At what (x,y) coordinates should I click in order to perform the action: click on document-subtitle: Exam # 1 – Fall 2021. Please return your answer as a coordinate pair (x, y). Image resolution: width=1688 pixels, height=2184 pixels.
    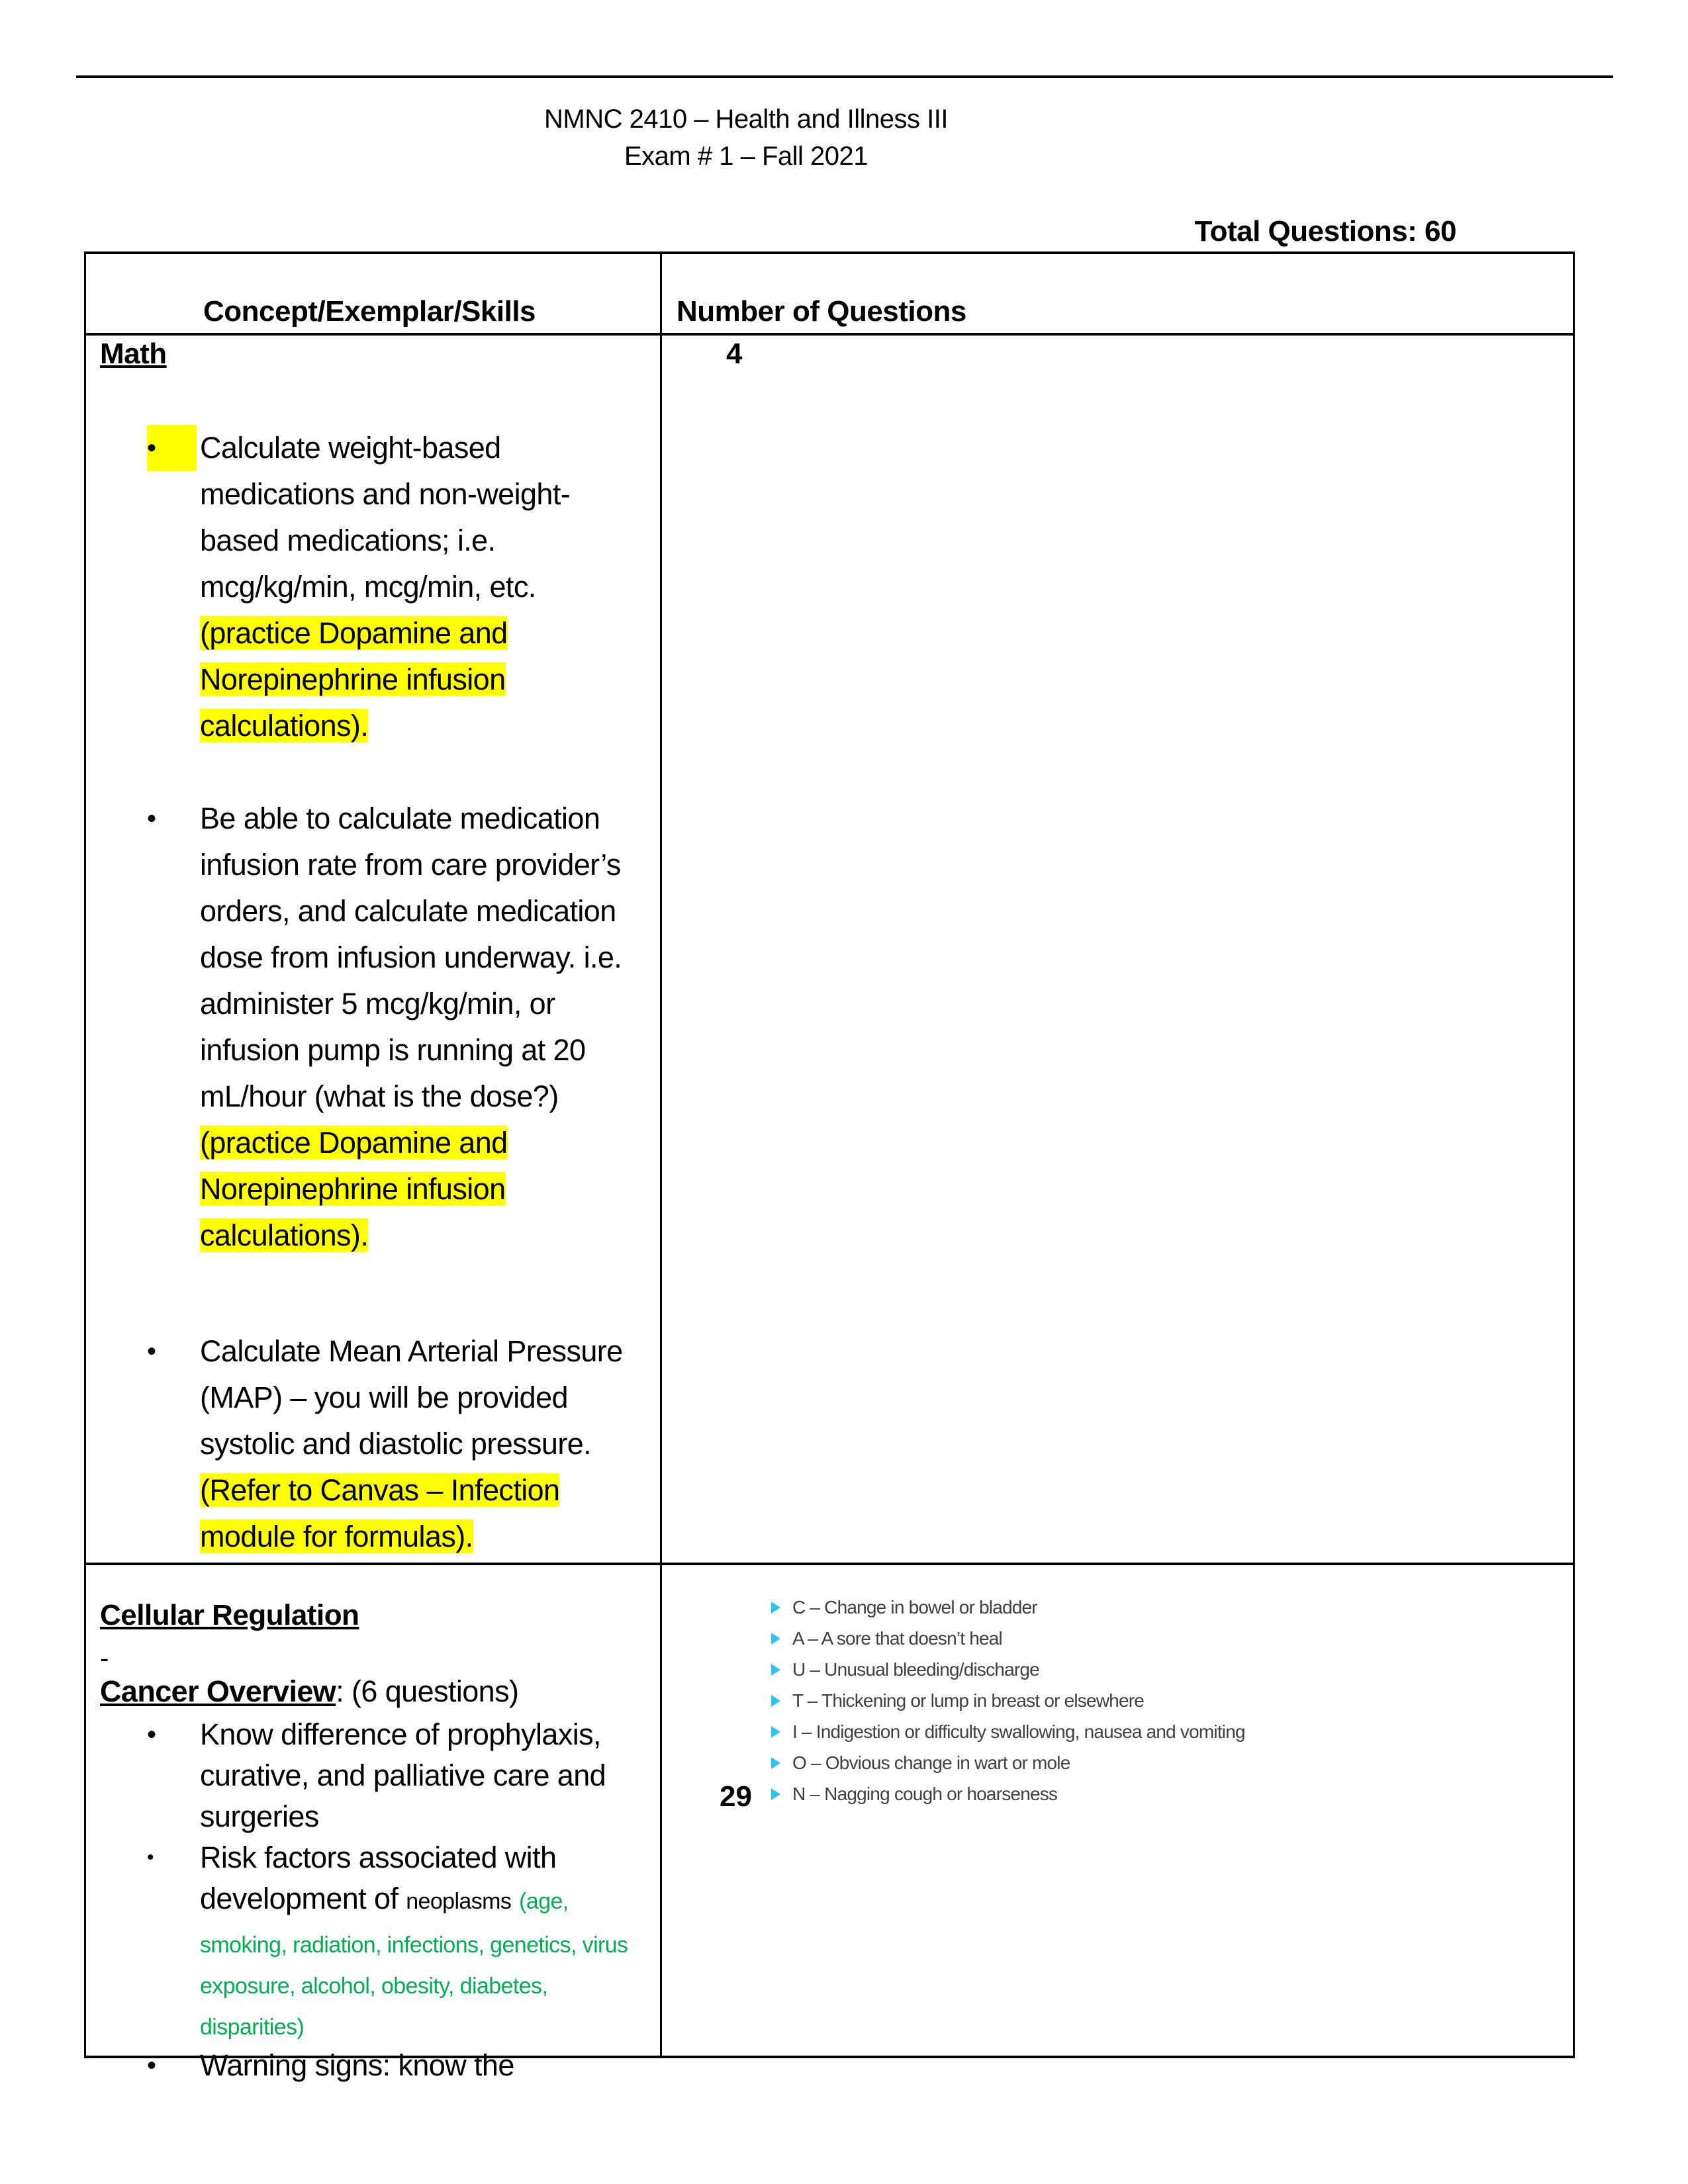
    Looking at the image, I should click on (746, 156).